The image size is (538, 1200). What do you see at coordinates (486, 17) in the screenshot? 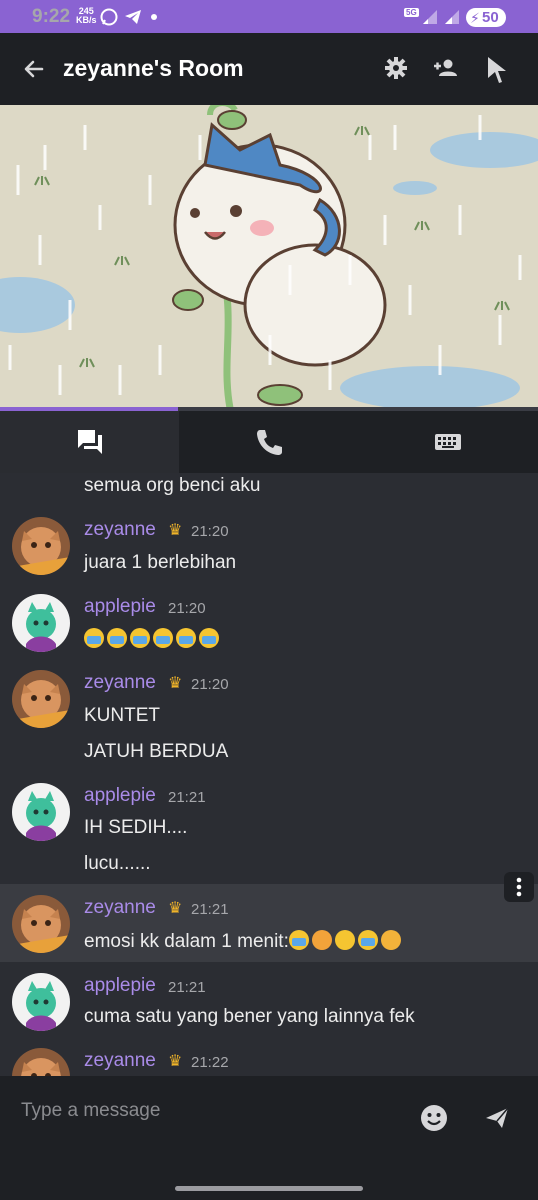
I see `battery-indicator: ⚡ 50` at bounding box center [486, 17].